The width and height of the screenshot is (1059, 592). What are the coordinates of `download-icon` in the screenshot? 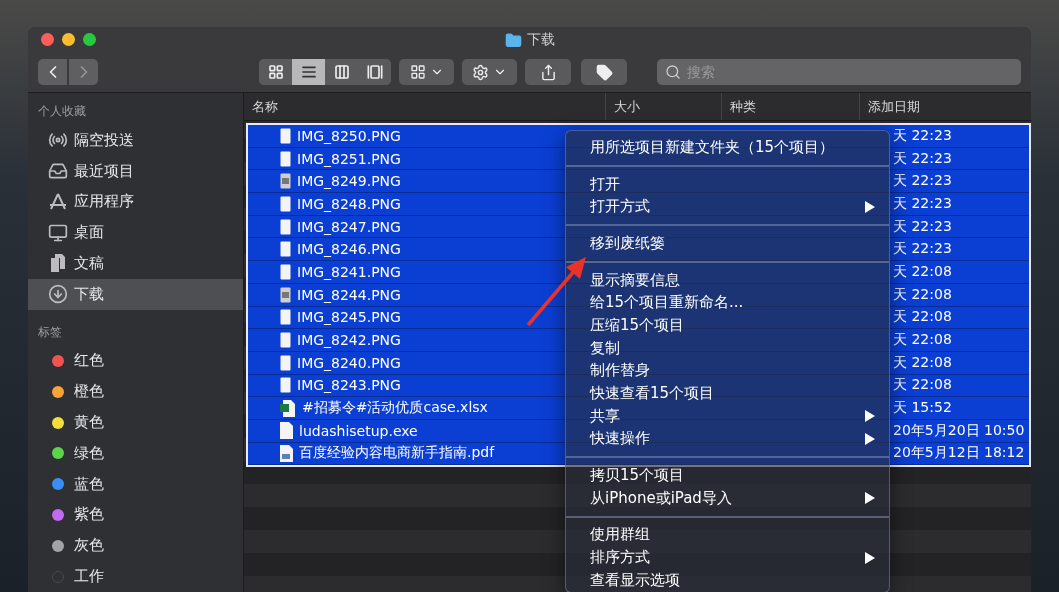 It's located at (58, 294).